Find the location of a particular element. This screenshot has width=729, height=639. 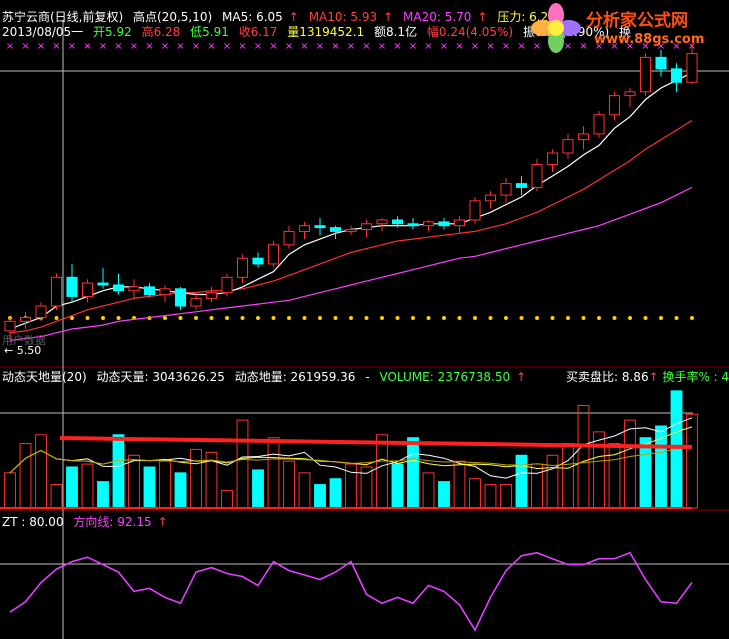

open-label: 开5.92 is located at coordinates (112, 32).